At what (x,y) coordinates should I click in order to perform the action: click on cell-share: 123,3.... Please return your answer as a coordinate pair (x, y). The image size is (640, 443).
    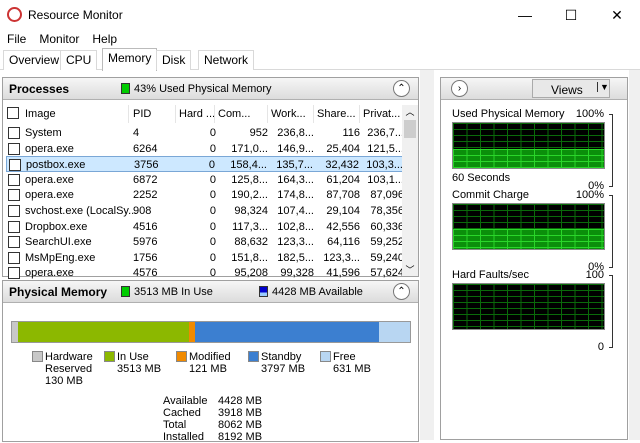
    Looking at the image, I should click on (341, 257).